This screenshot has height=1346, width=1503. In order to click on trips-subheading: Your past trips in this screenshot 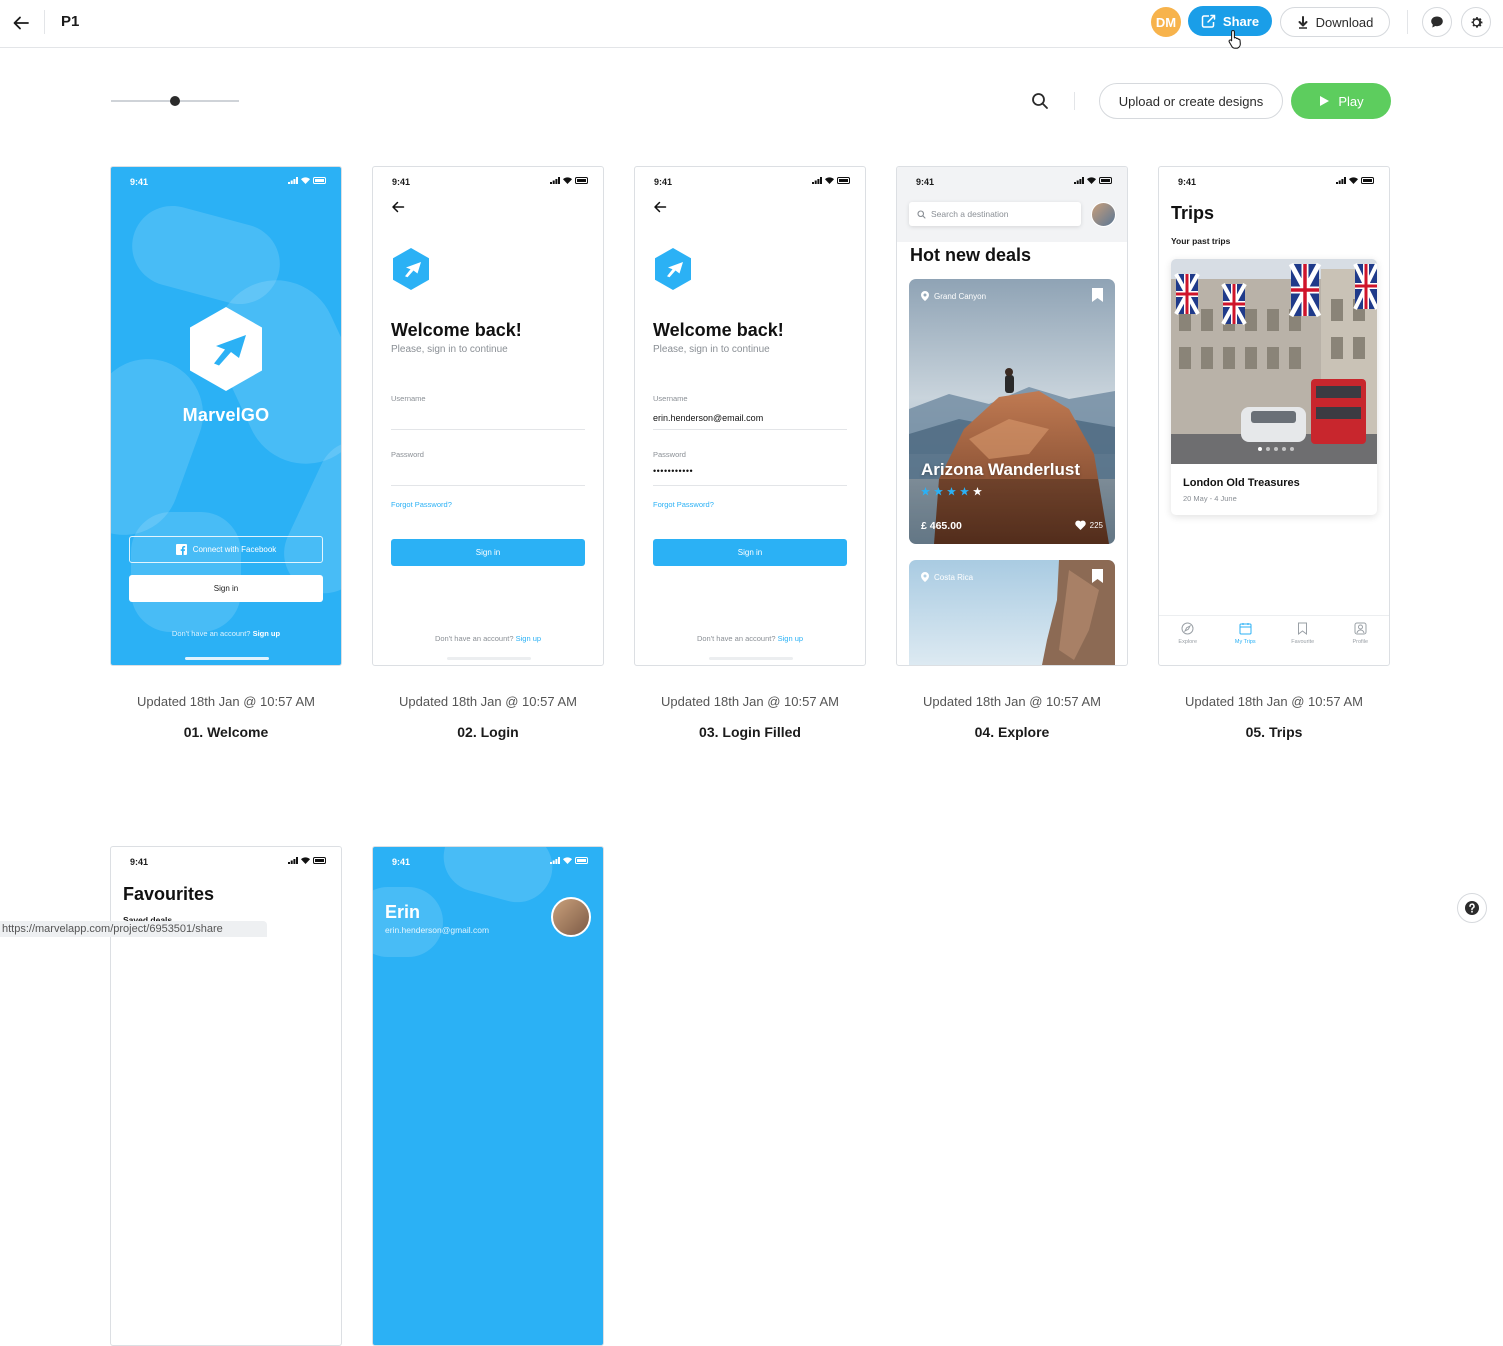, I will do `click(1201, 241)`.